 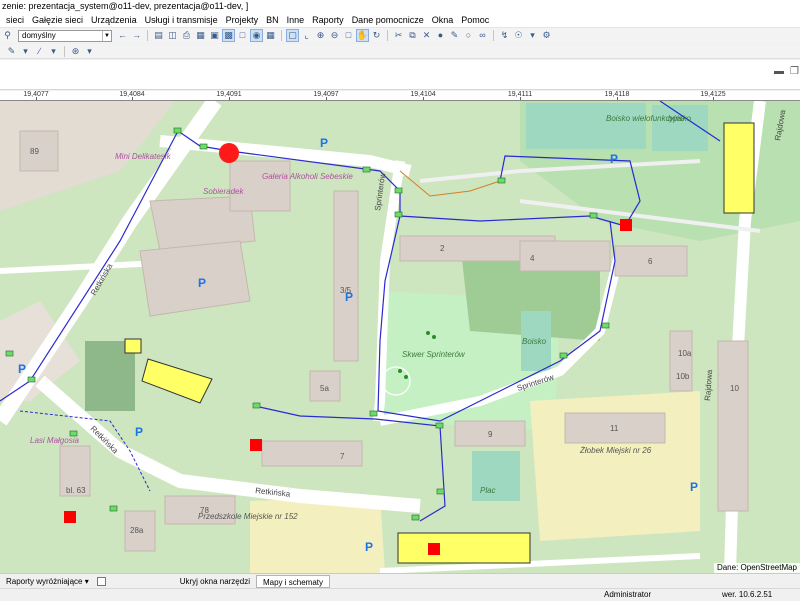 What do you see at coordinates (475, 20) in the screenshot?
I see `menu-item-pomoc: Pomoc` at bounding box center [475, 20].